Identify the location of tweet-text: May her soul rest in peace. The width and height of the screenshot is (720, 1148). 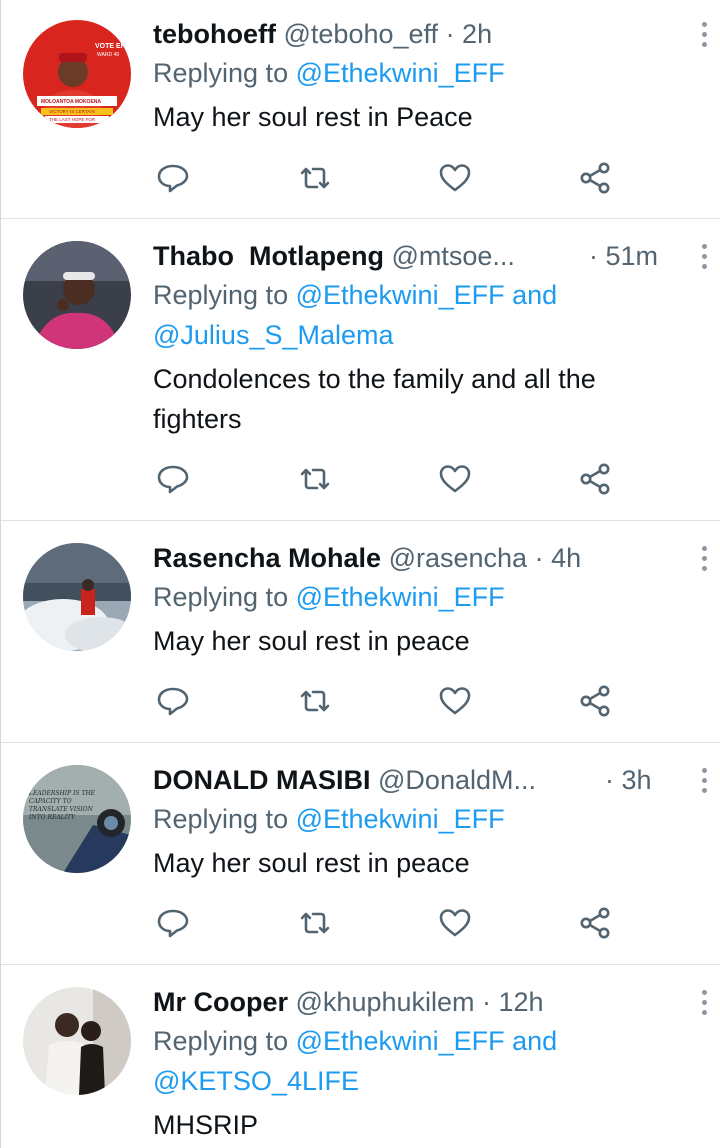
(427, 863).